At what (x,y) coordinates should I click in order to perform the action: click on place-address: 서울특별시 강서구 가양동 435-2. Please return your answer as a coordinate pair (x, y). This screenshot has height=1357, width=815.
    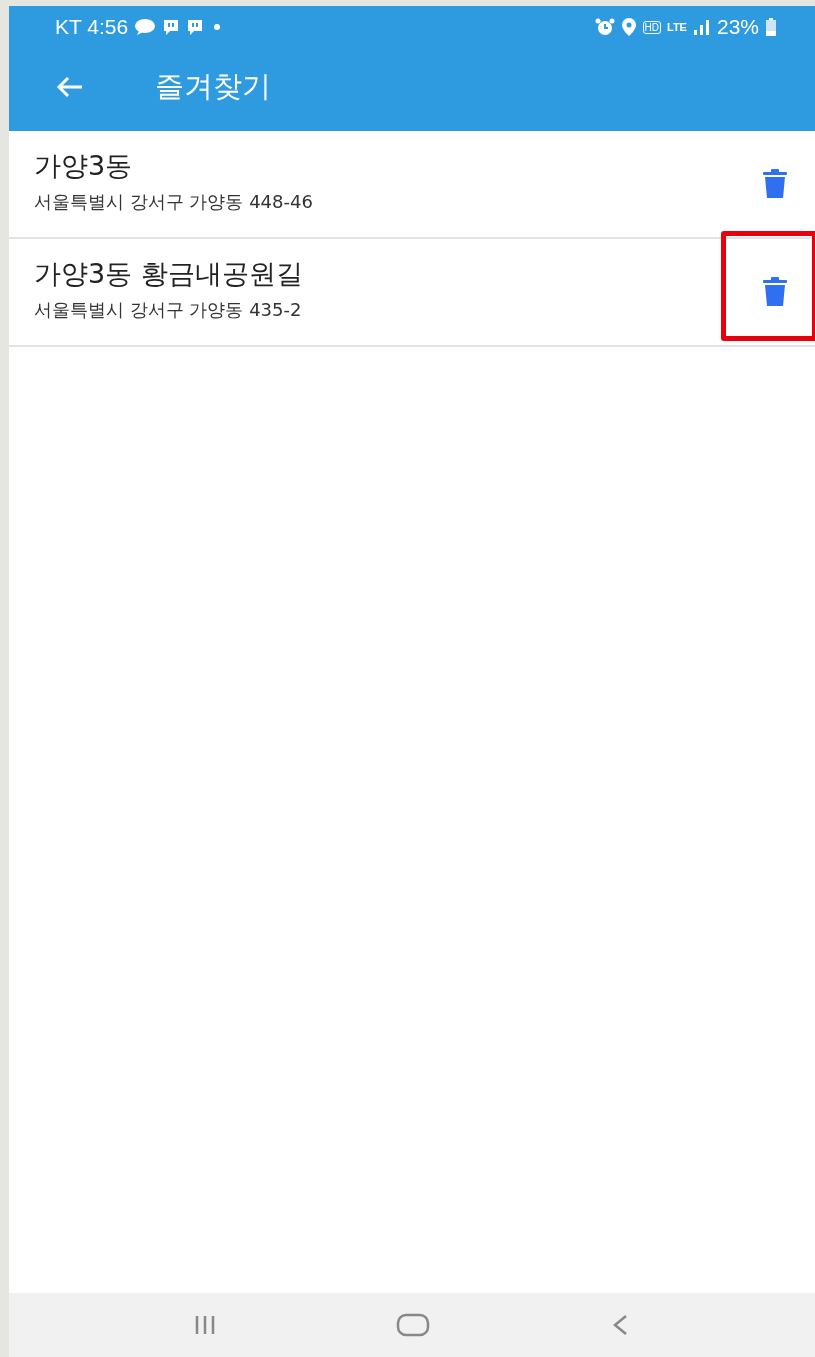
    Looking at the image, I should click on (168, 310).